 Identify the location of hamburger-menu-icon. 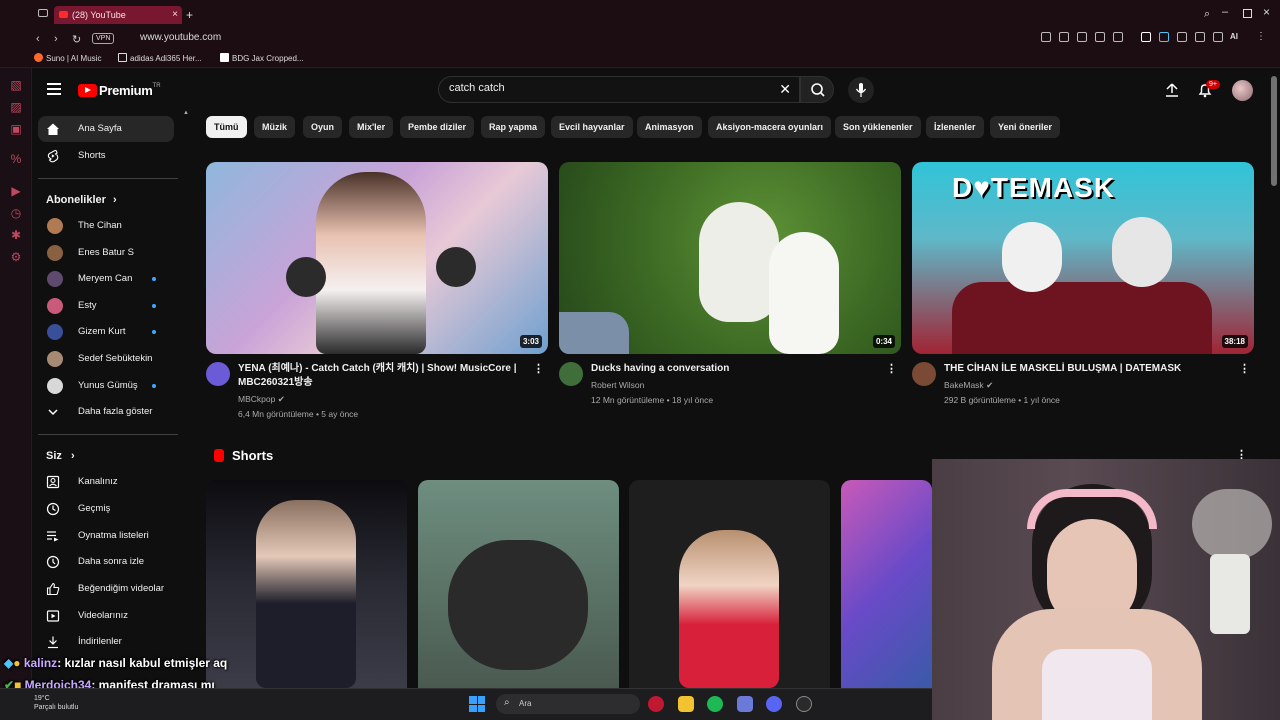
(54, 89).